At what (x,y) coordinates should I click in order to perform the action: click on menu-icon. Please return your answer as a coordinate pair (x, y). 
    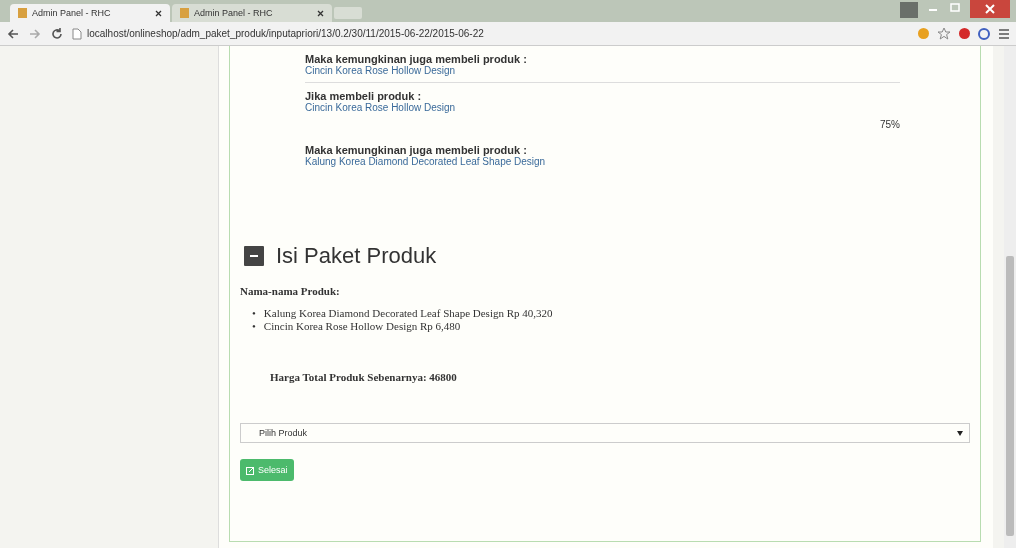
    Looking at the image, I should click on (1004, 33).